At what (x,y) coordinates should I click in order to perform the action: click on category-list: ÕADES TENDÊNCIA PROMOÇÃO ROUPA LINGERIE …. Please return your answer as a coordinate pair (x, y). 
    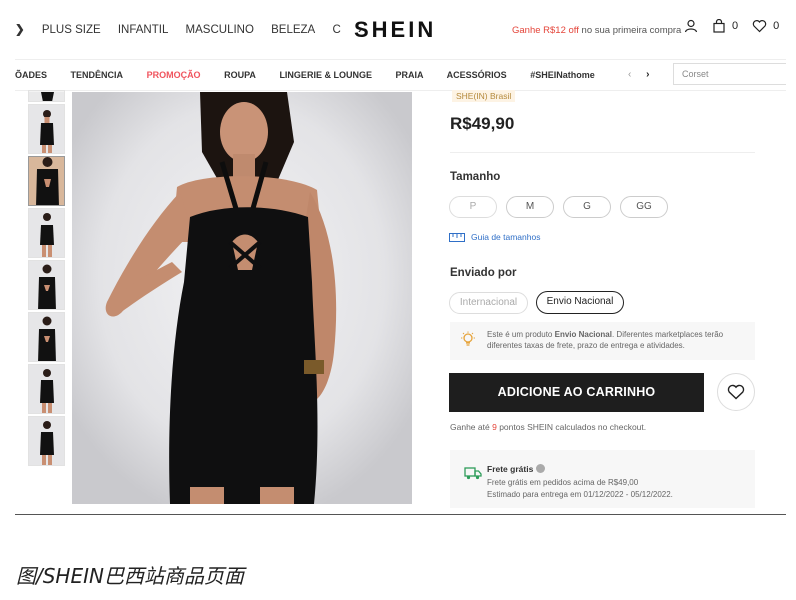
    Looking at the image, I should click on (315, 75).